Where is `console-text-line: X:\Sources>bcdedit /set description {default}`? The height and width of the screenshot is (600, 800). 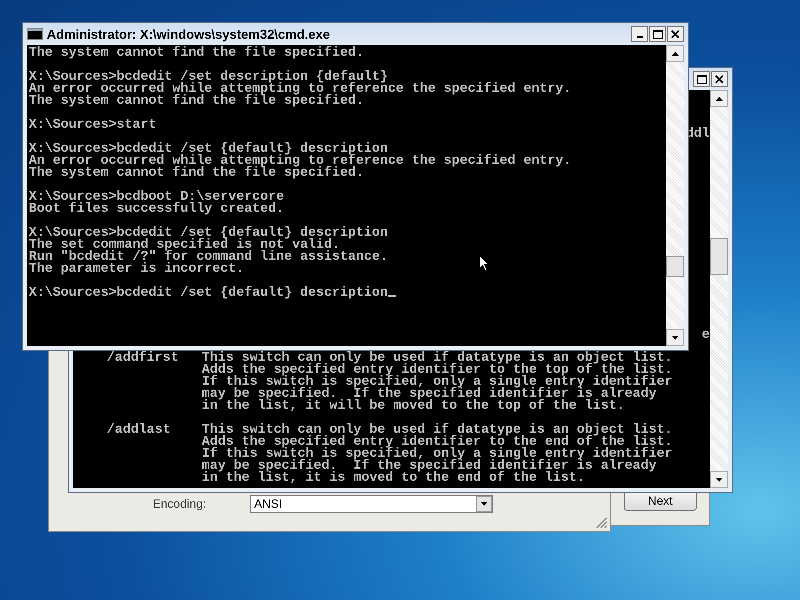 console-text-line: X:\Sources>bcdedit /set description {default} is located at coordinates (208, 77).